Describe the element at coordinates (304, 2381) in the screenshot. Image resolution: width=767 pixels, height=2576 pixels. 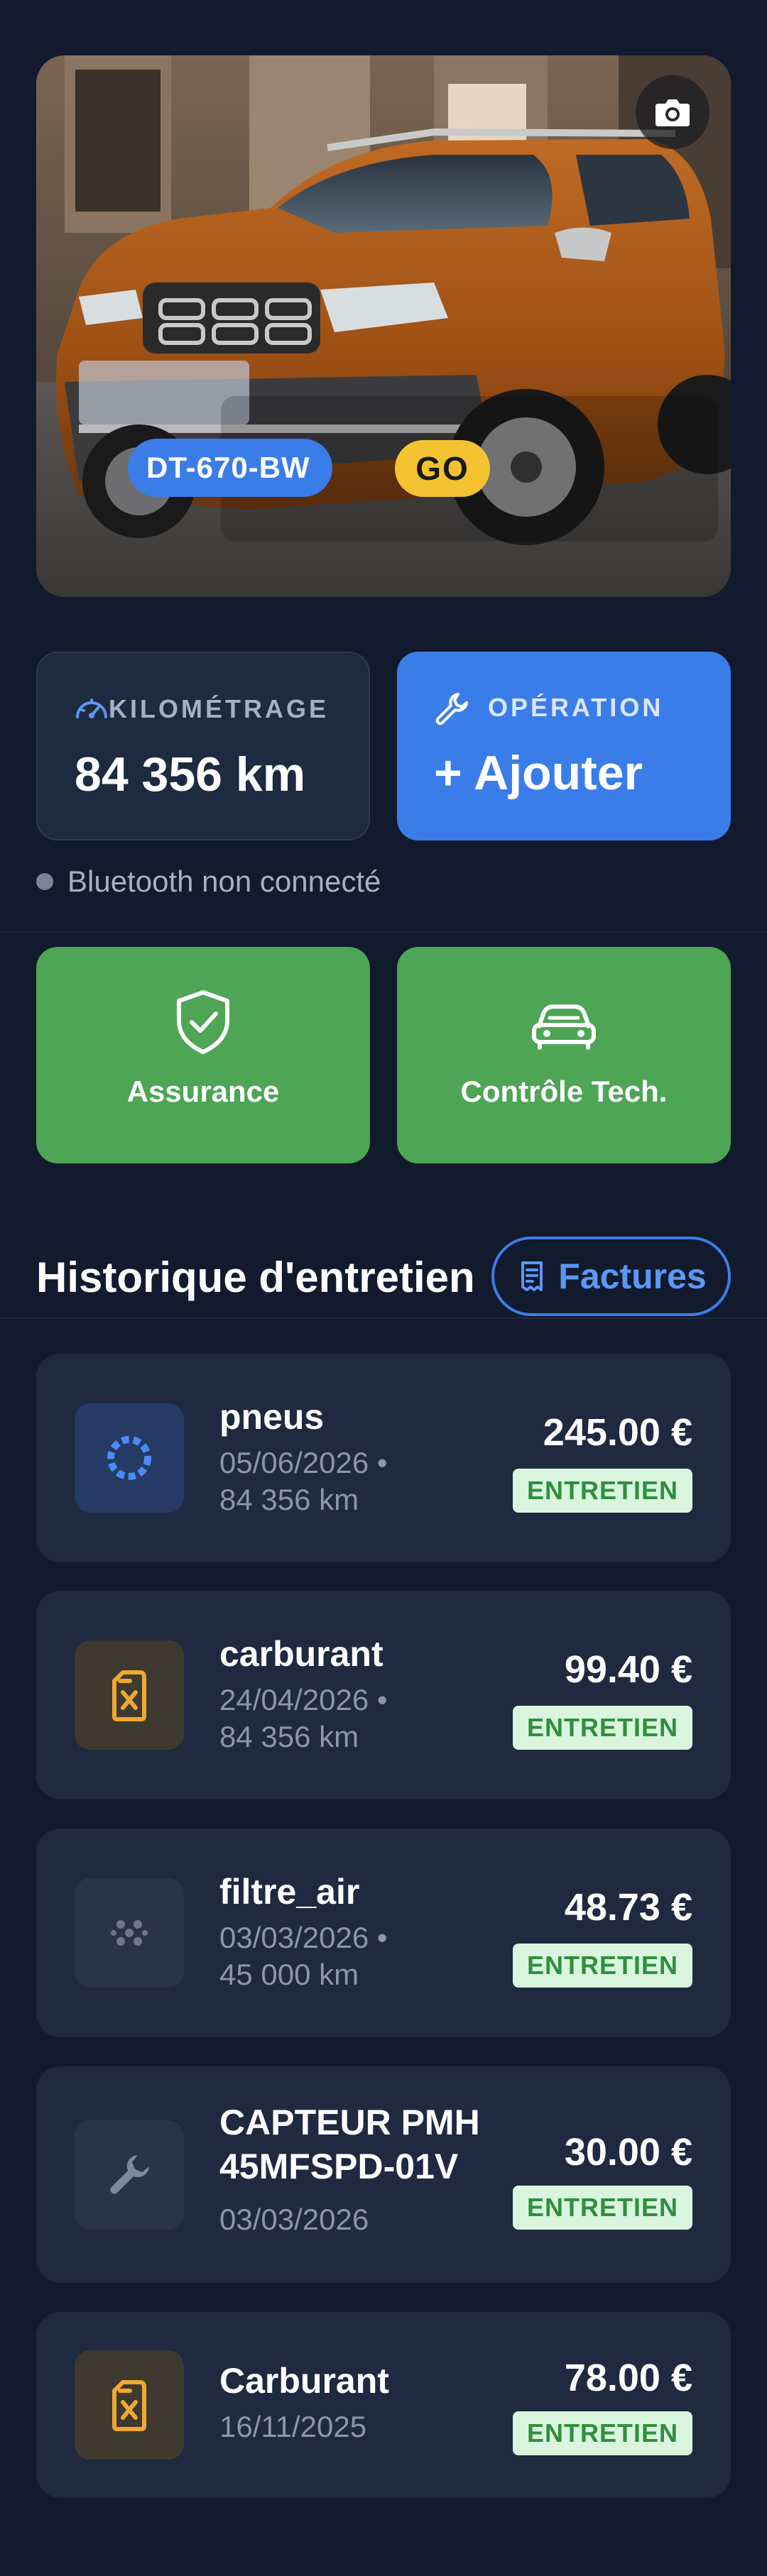
I see `entry-name: Carburant` at that location.